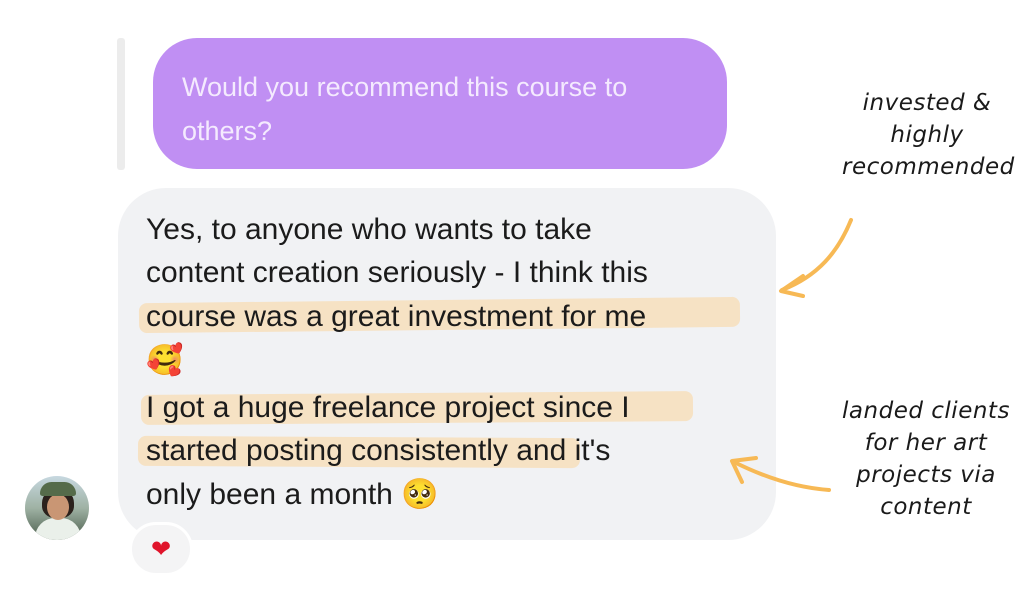 The width and height of the screenshot is (1024, 598). What do you see at coordinates (781, 476) in the screenshot?
I see `arrow-to-freelance` at bounding box center [781, 476].